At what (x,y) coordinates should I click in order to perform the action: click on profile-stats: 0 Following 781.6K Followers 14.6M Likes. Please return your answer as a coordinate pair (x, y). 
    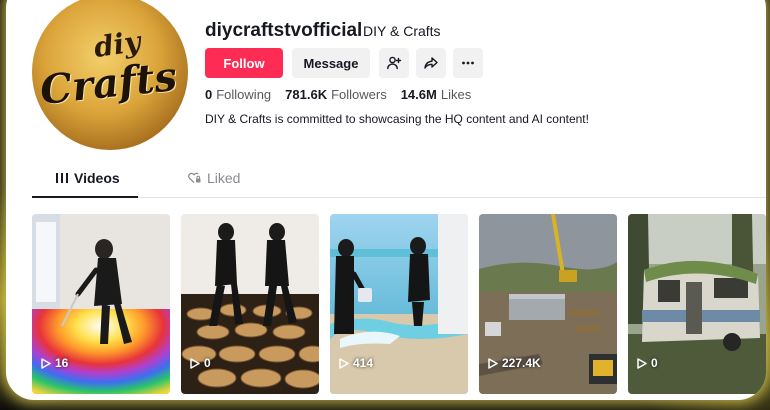
    Looking at the image, I should click on (345, 94).